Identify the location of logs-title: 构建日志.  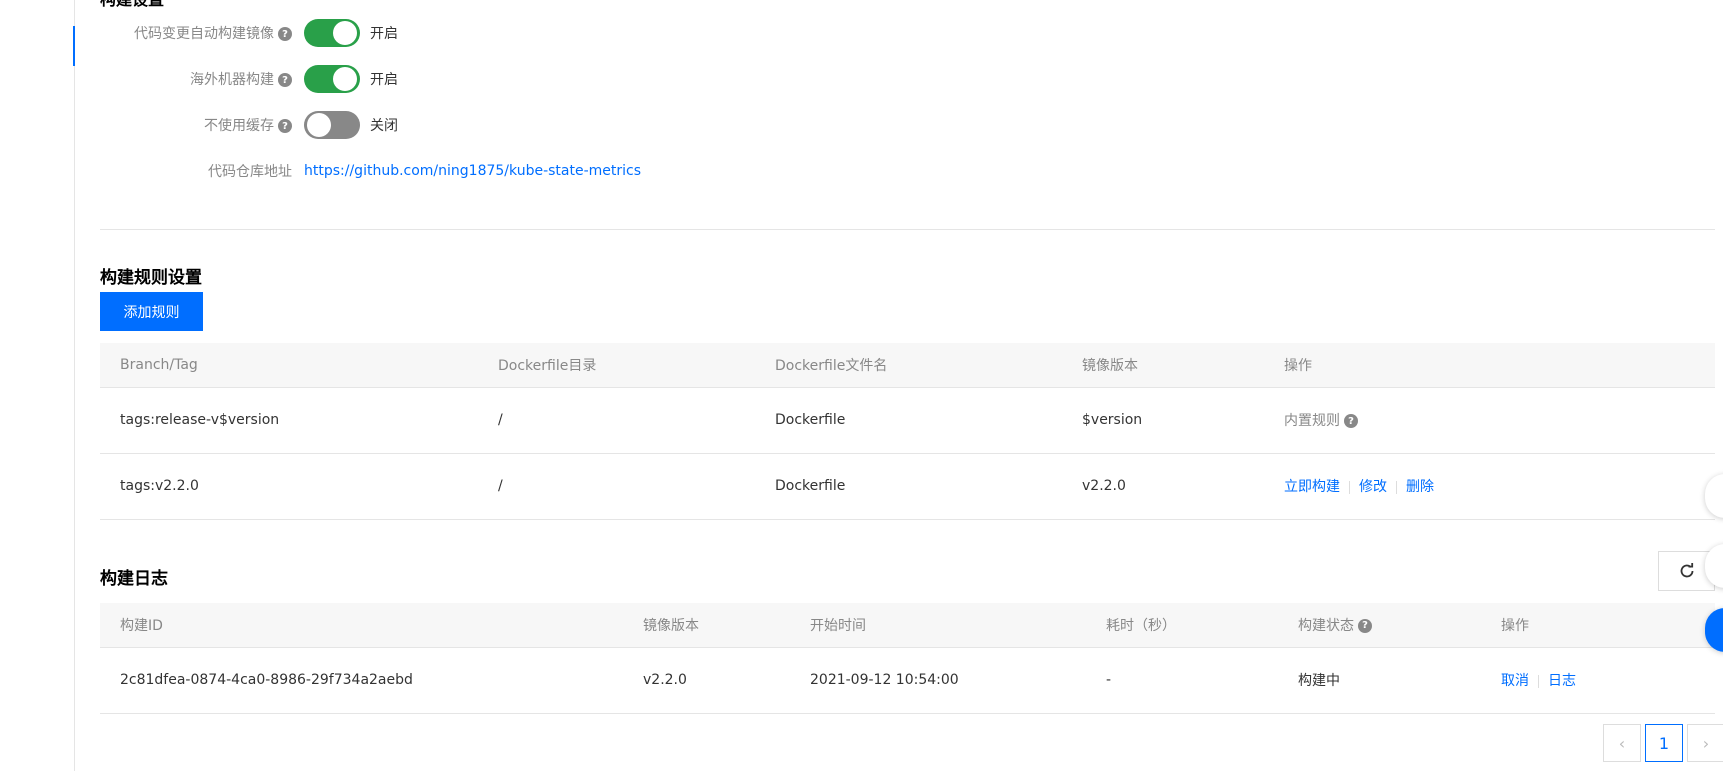
(134, 579).